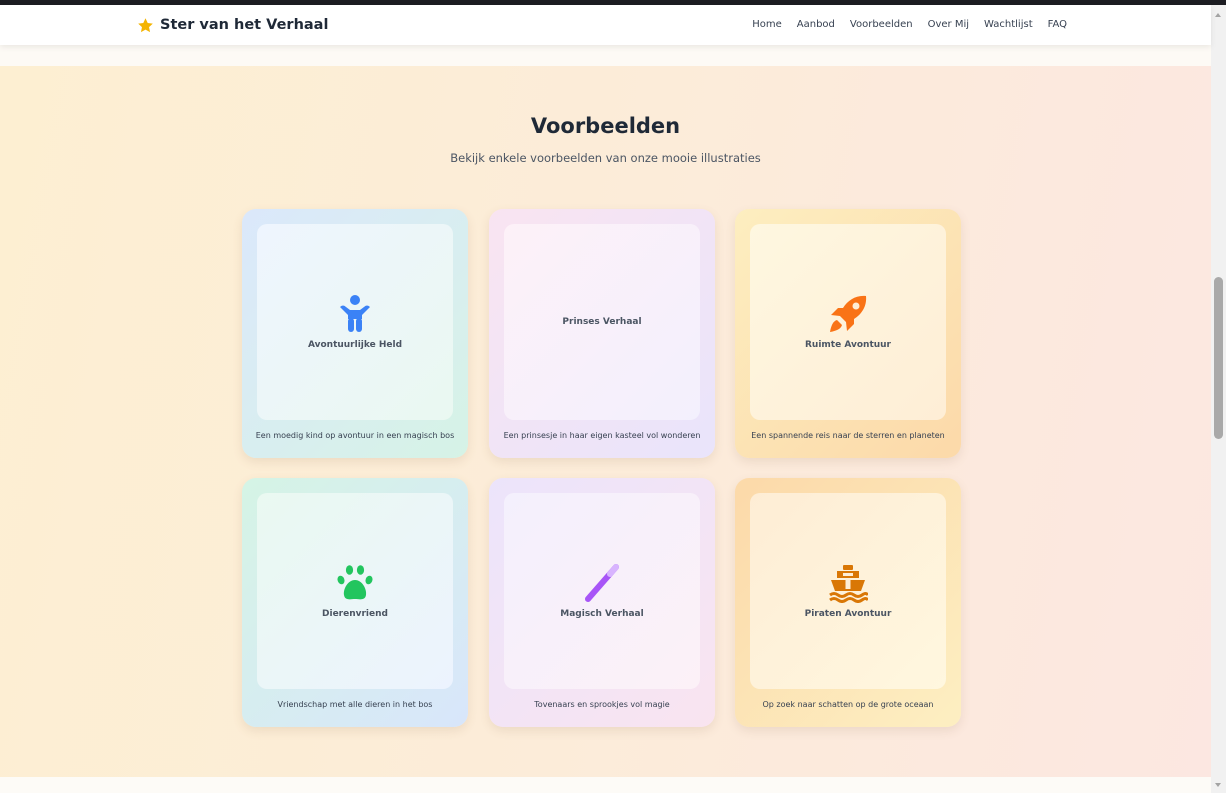 The image size is (1226, 793). Describe the element at coordinates (355, 582) in the screenshot. I see `paw-icon` at that location.